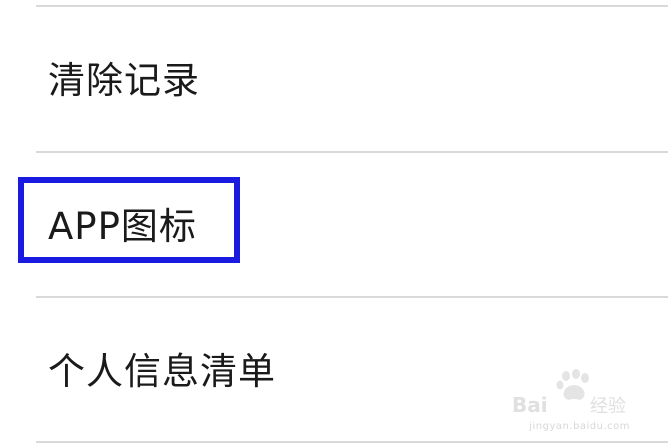 The image size is (668, 444). What do you see at coordinates (122, 226) in the screenshot?
I see `app-icon-label: APP图标` at bounding box center [122, 226].